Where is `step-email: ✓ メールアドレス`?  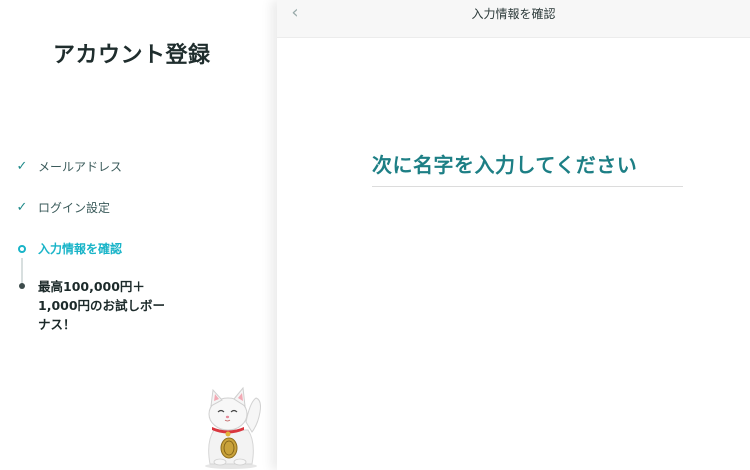
step-email: ✓ メールアドレス is located at coordinates (116, 178).